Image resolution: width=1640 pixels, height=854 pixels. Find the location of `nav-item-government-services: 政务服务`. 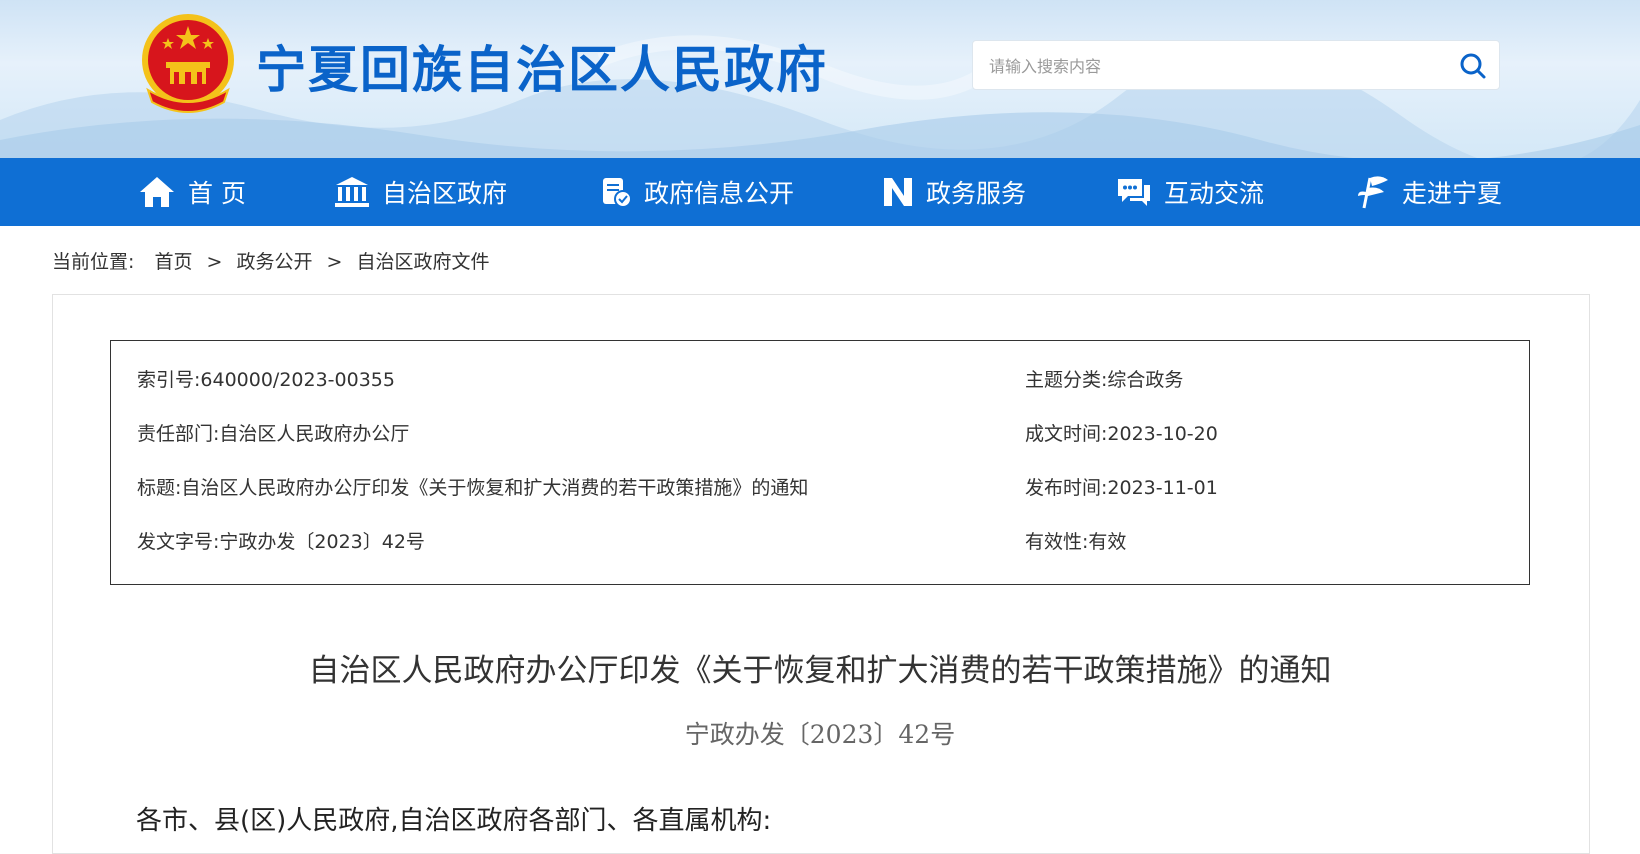

nav-item-government-services: 政务服务 is located at coordinates (954, 192).